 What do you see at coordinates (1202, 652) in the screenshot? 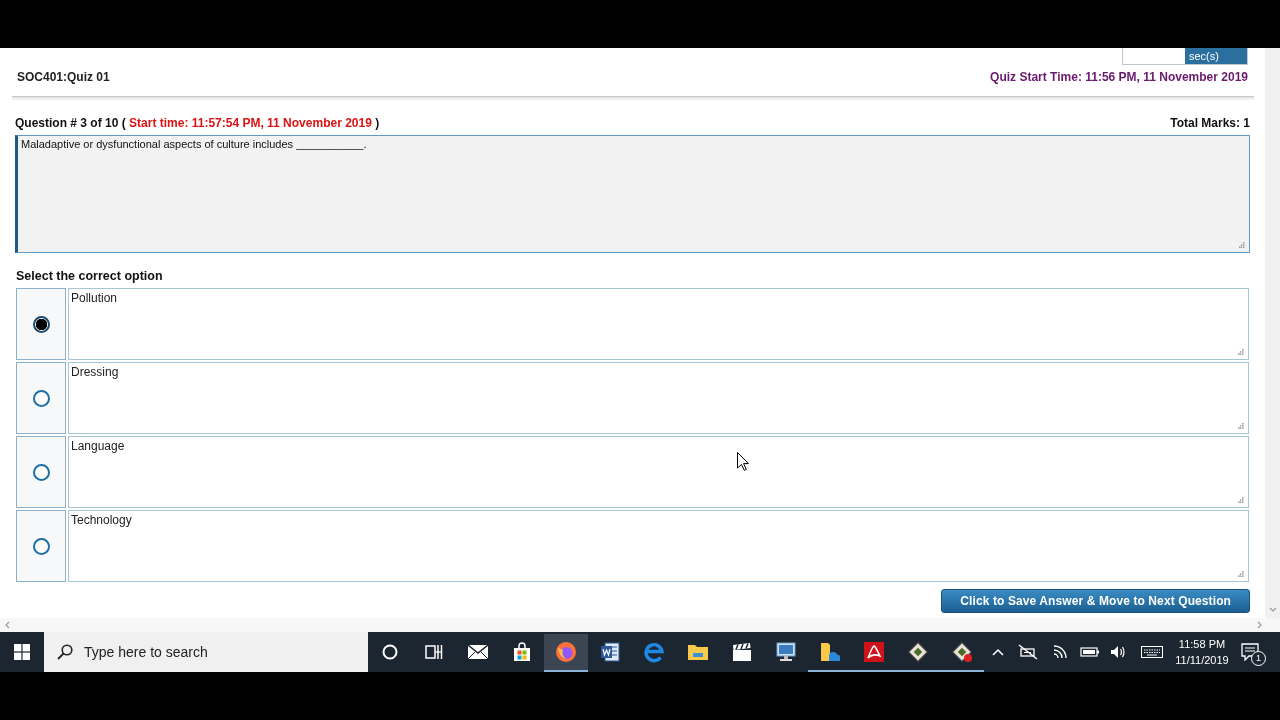
I see `clock-button: 11:58 PM 11/11/2019` at bounding box center [1202, 652].